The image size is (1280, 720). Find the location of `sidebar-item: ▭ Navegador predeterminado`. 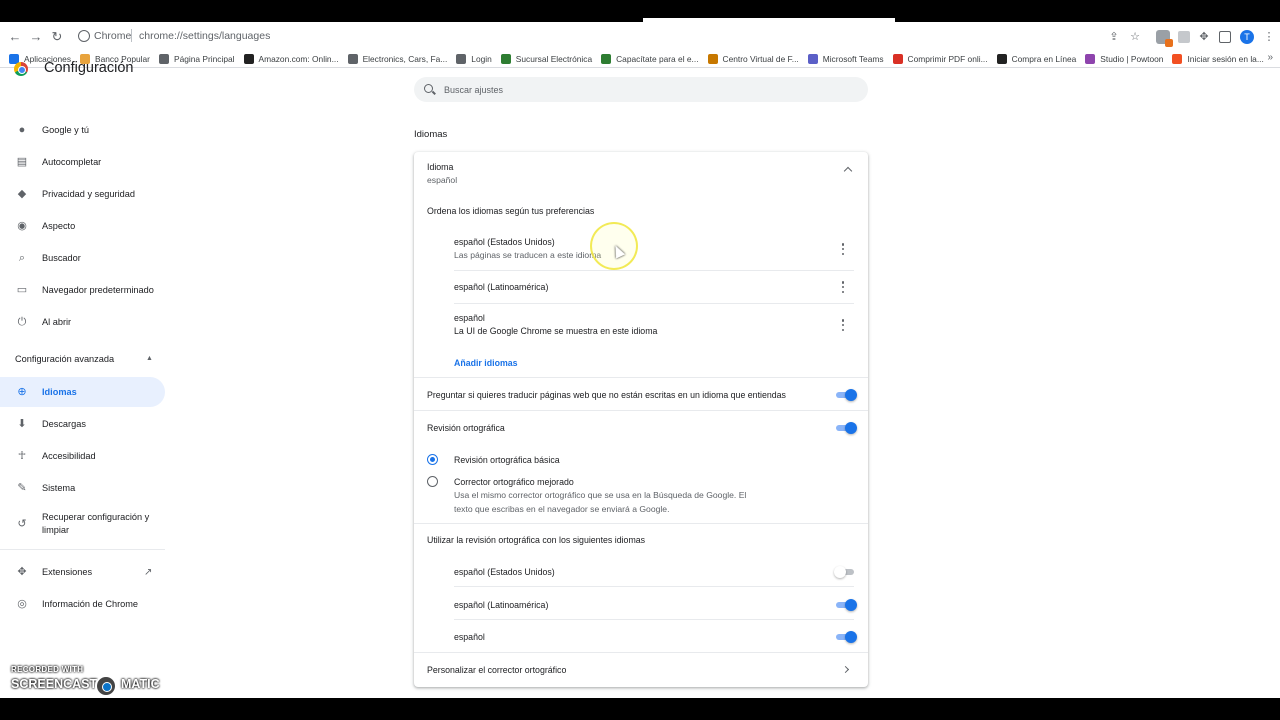

sidebar-item: ▭ Navegador predeterminado is located at coordinates (82, 290).